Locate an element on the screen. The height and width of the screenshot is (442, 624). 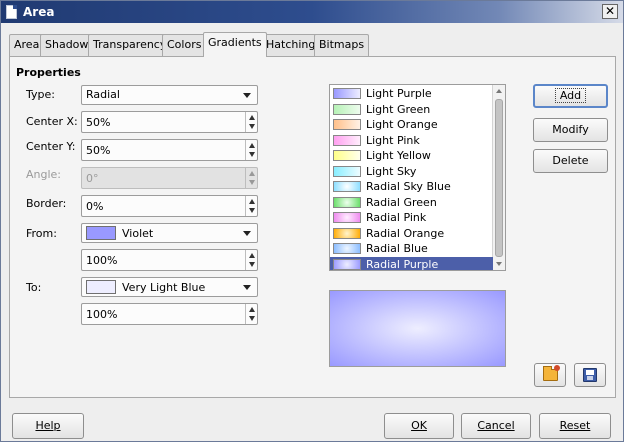
to-intensity-value: 100% is located at coordinates (102, 314).